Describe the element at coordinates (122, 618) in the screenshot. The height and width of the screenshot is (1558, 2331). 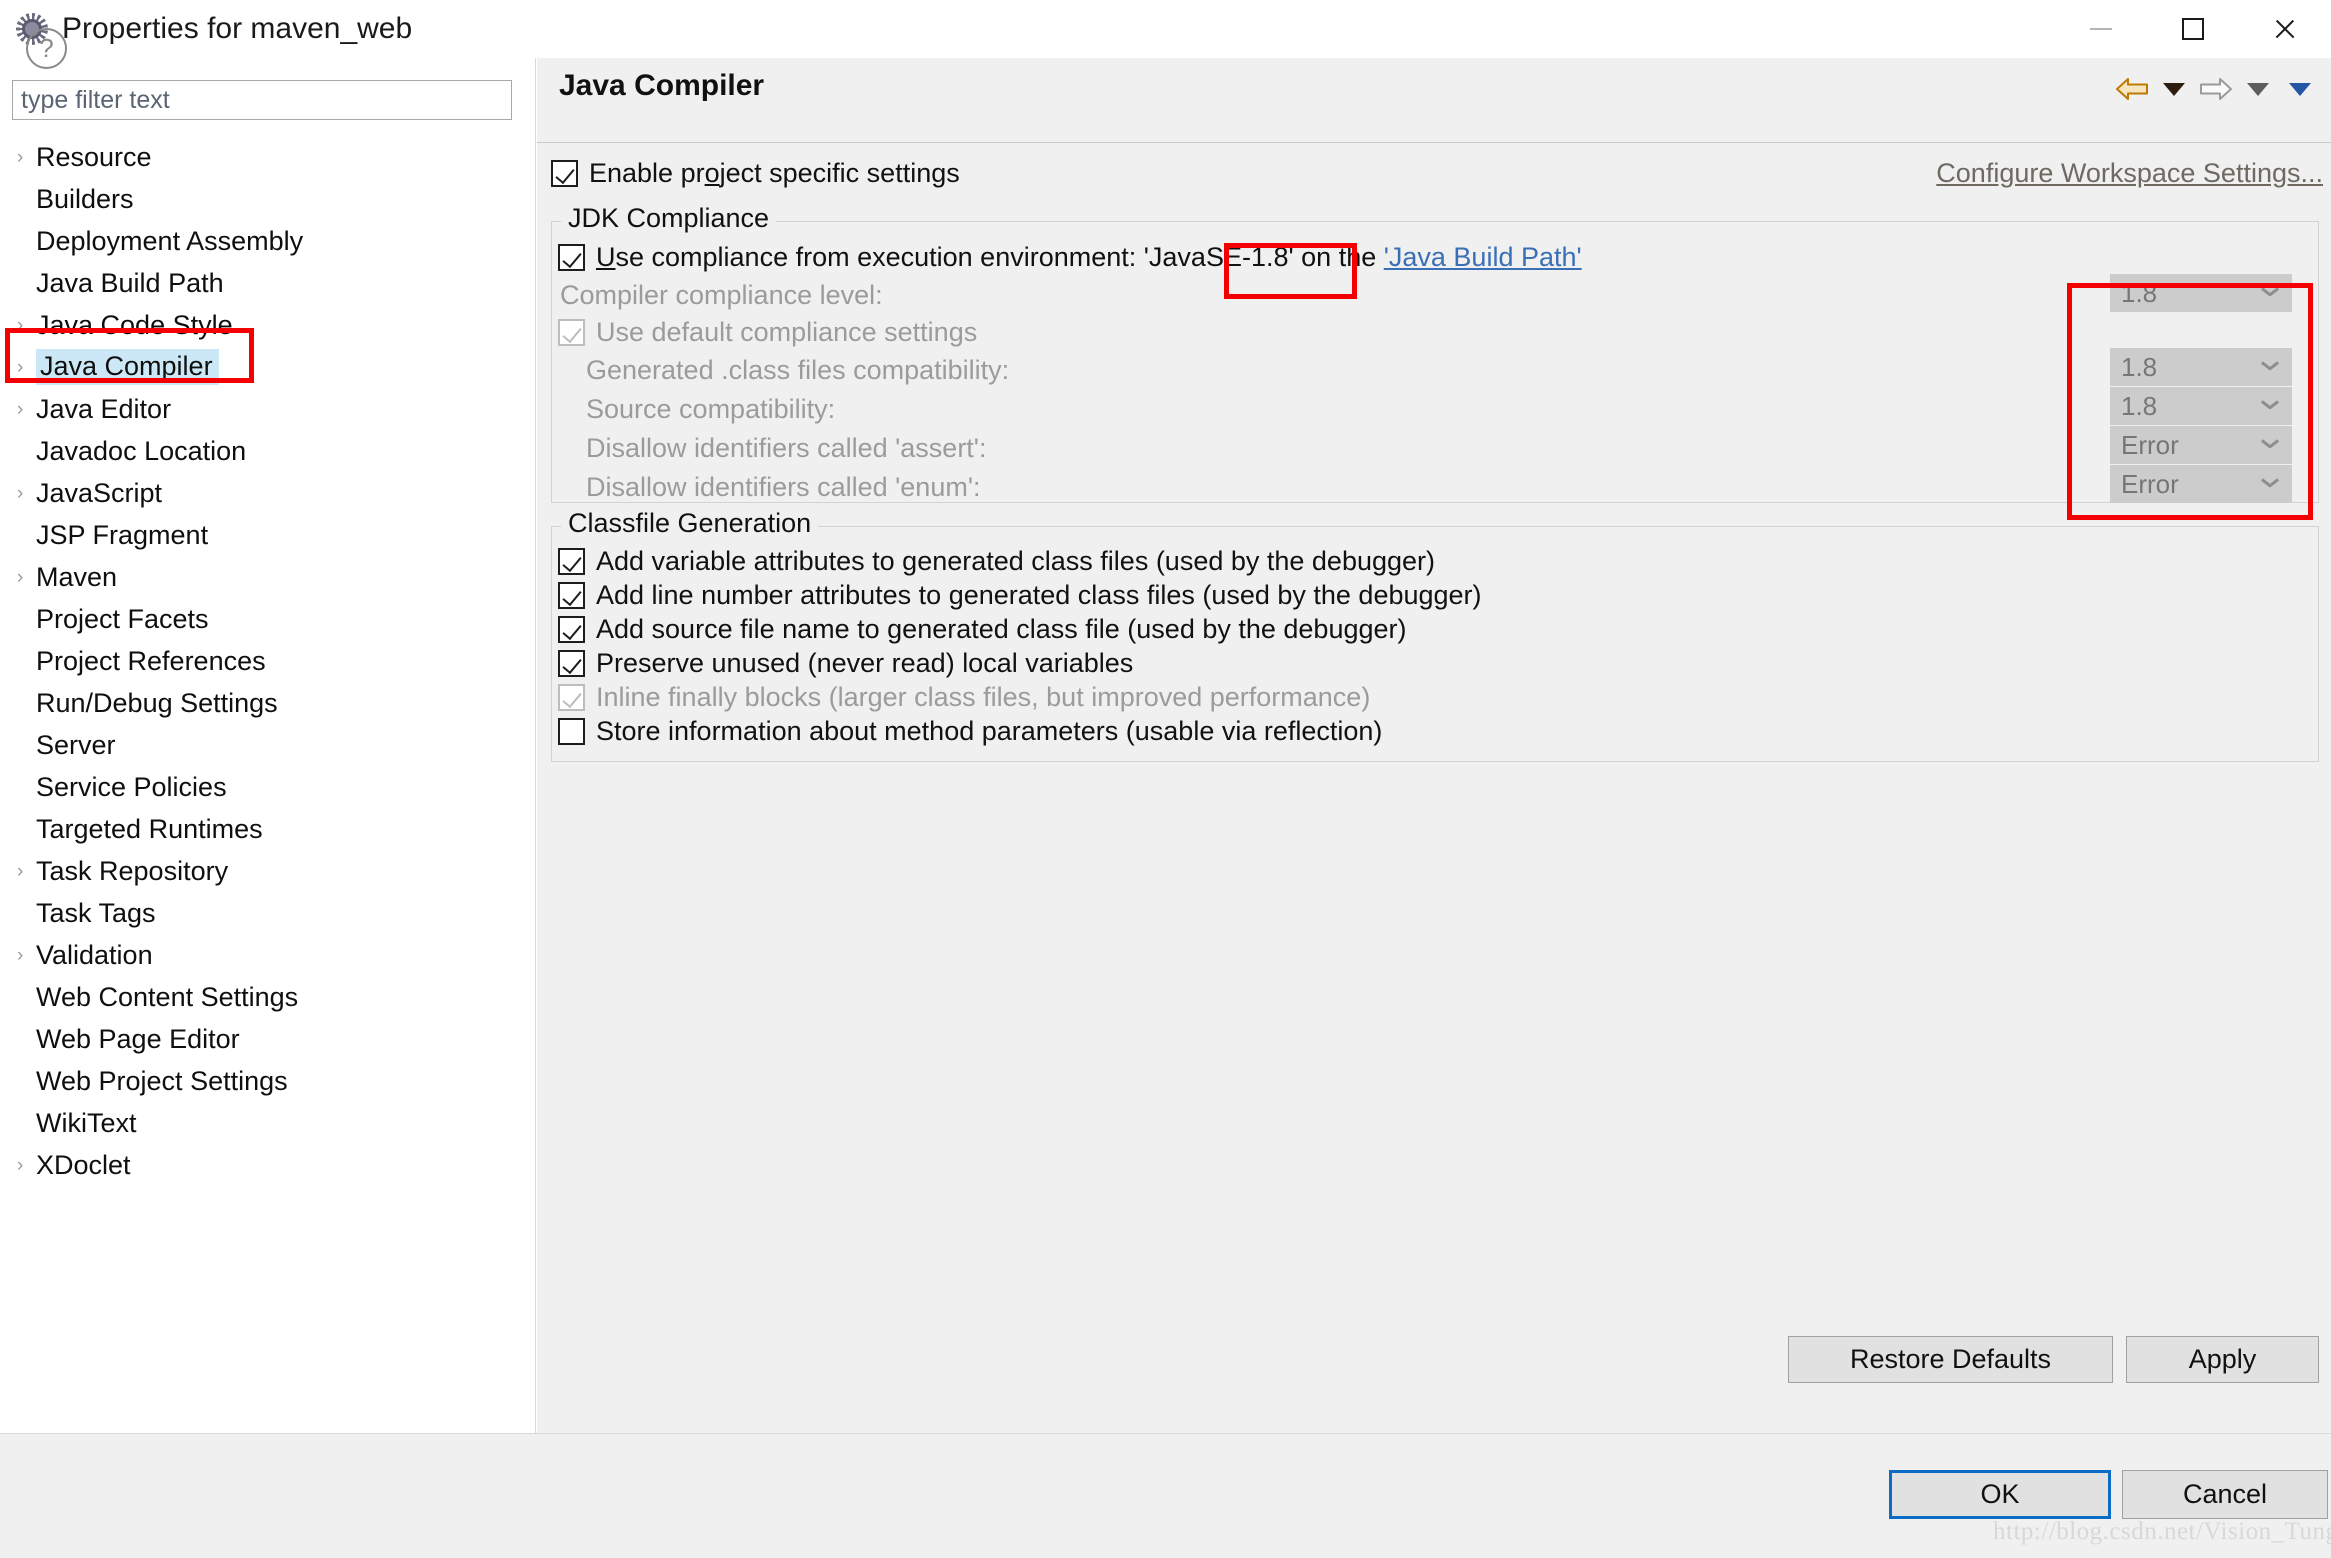
I see `sidebar-item-label: Project Facets` at that location.